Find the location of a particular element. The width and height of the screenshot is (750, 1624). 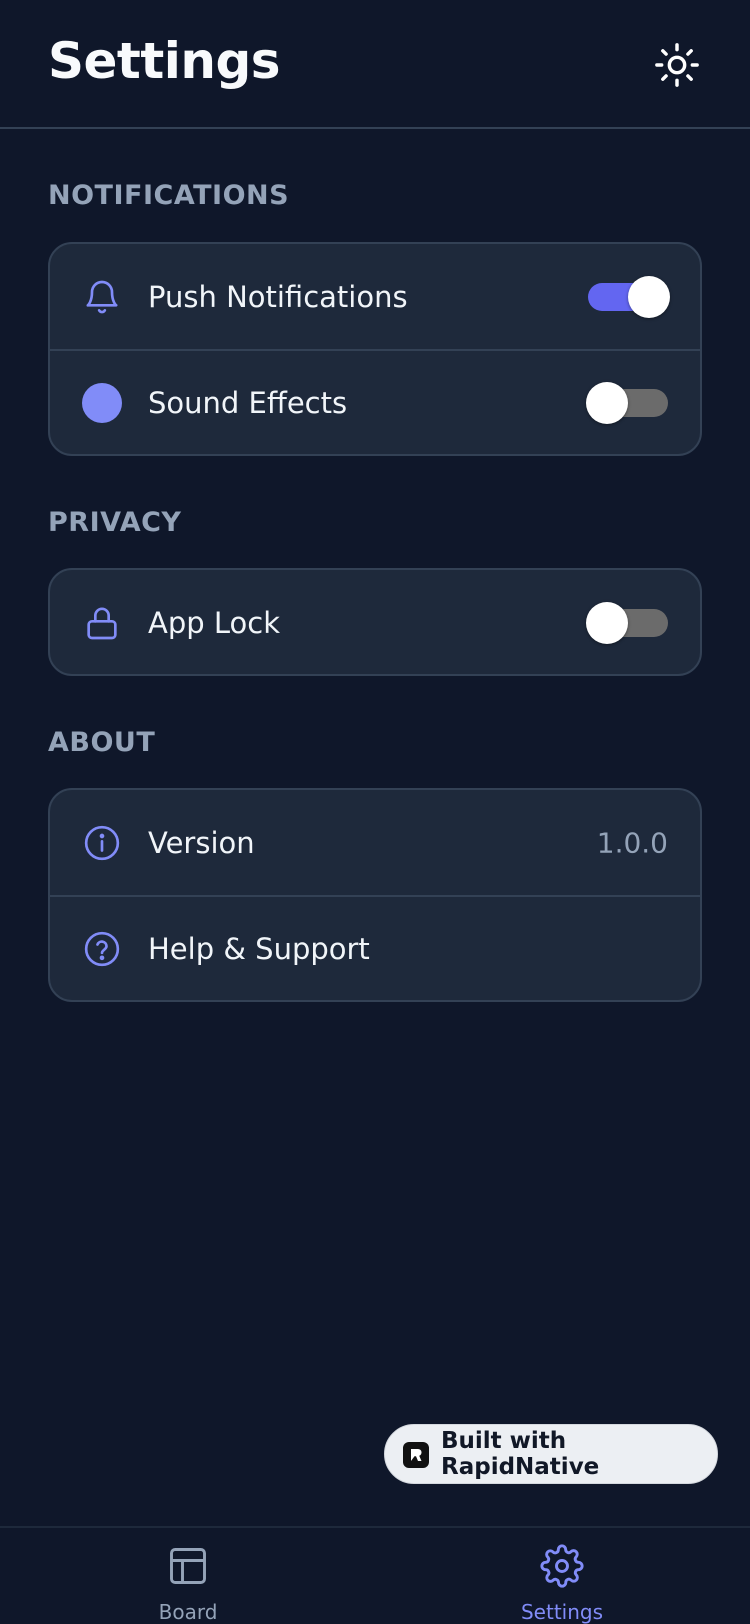

section-label-notifications: NOTIFICATIONS is located at coordinates (169, 195).